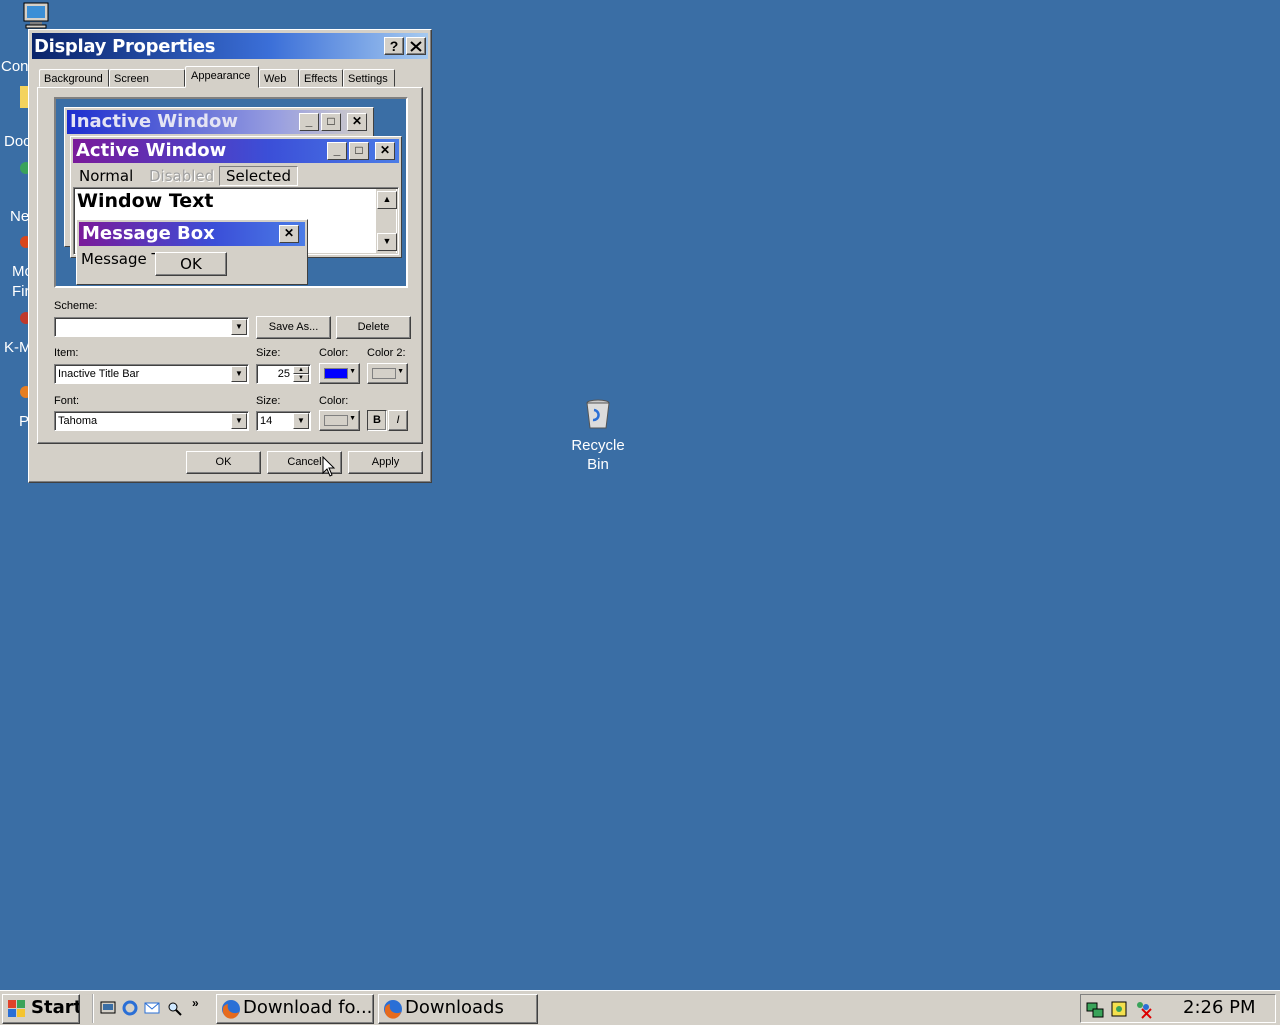 The height and width of the screenshot is (1025, 1280). I want to click on windows-logo-icon, so click(16, 1008).